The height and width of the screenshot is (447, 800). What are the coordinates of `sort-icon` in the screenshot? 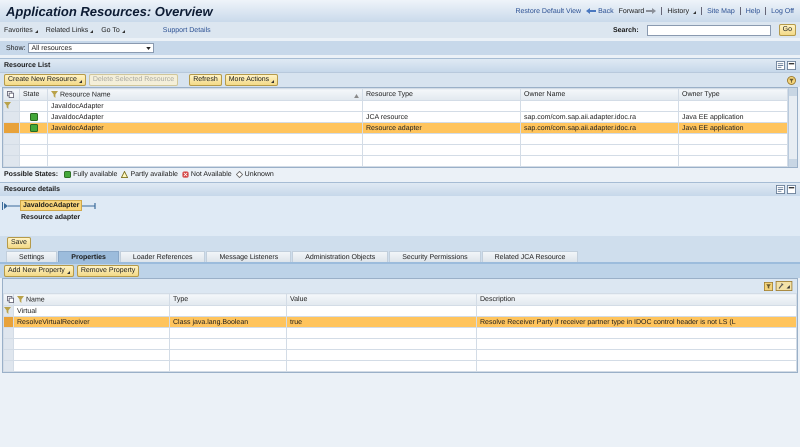 It's located at (356, 96).